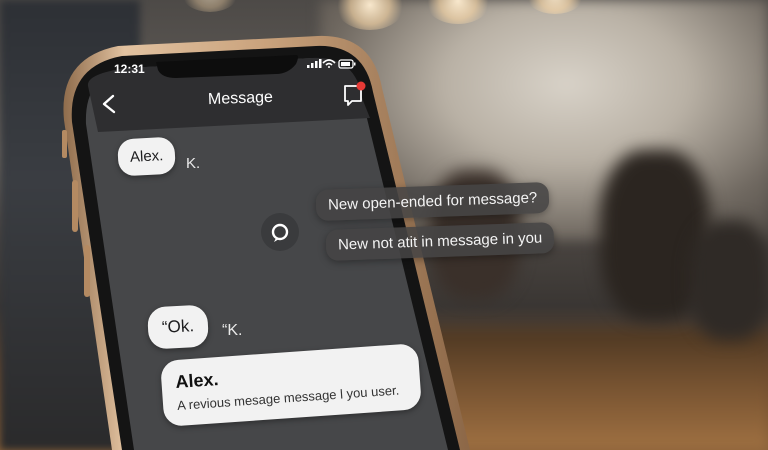 Image resolution: width=768 pixels, height=450 pixels. I want to click on message-bubble: “Ok., so click(178, 327).